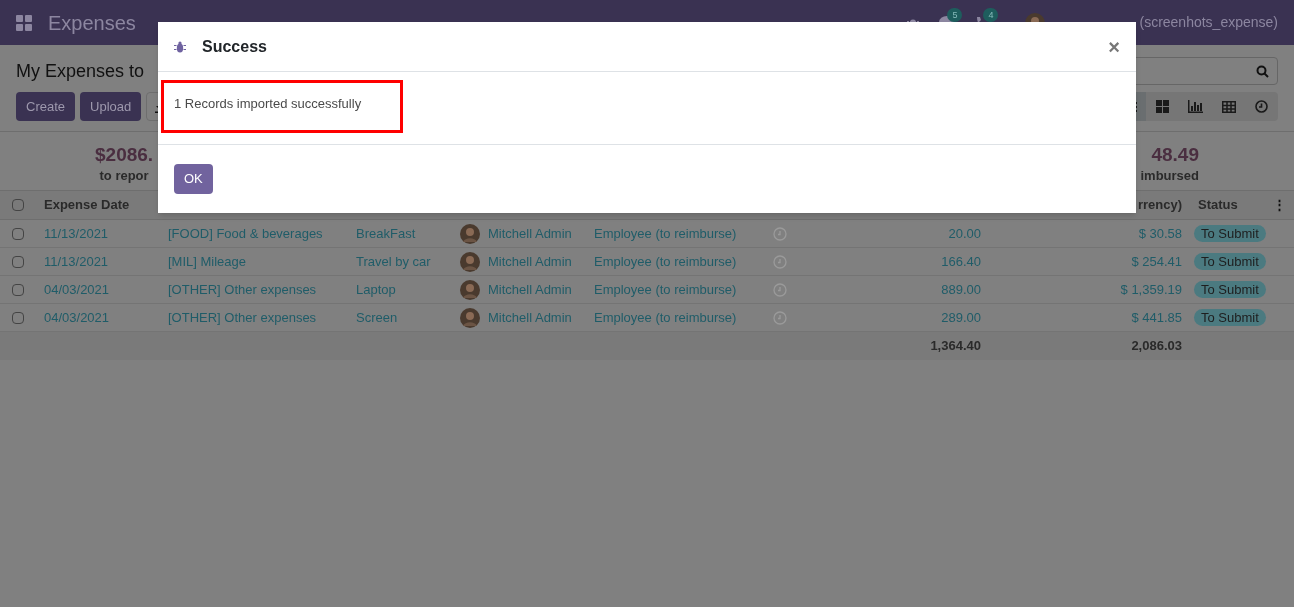  Describe the element at coordinates (1156, 346) in the screenshot. I see `total-cell: 2,086.03` at that location.